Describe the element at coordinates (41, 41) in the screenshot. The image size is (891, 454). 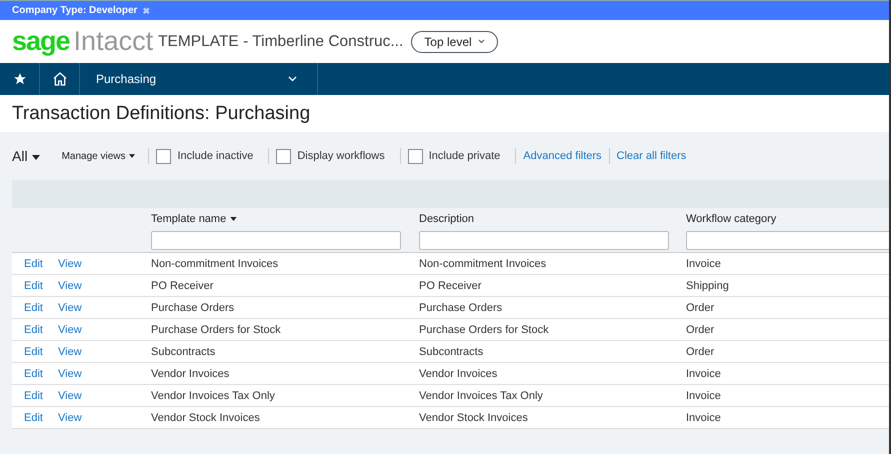
I see `logo-sage: sage` at that location.